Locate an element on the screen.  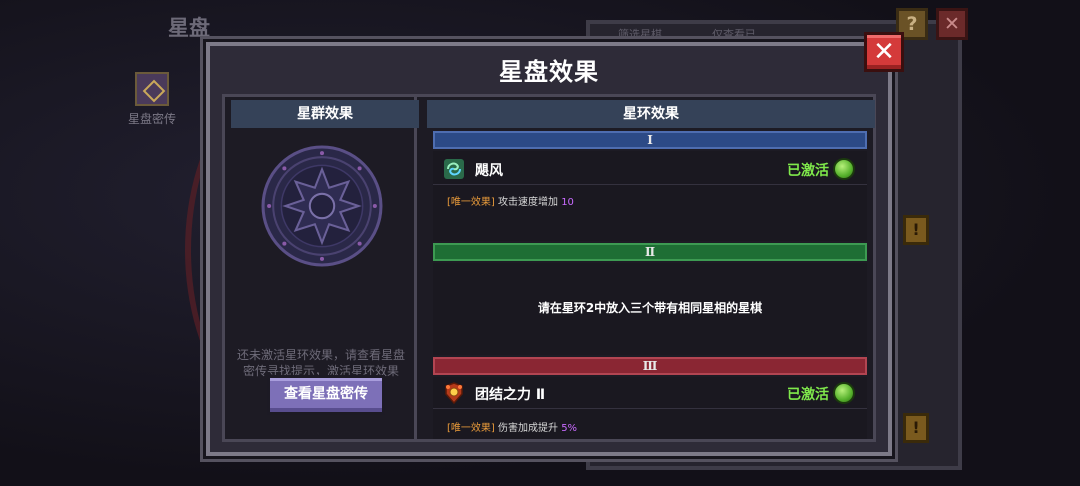
ring-1-header: Ⅰ is located at coordinates (650, 140).